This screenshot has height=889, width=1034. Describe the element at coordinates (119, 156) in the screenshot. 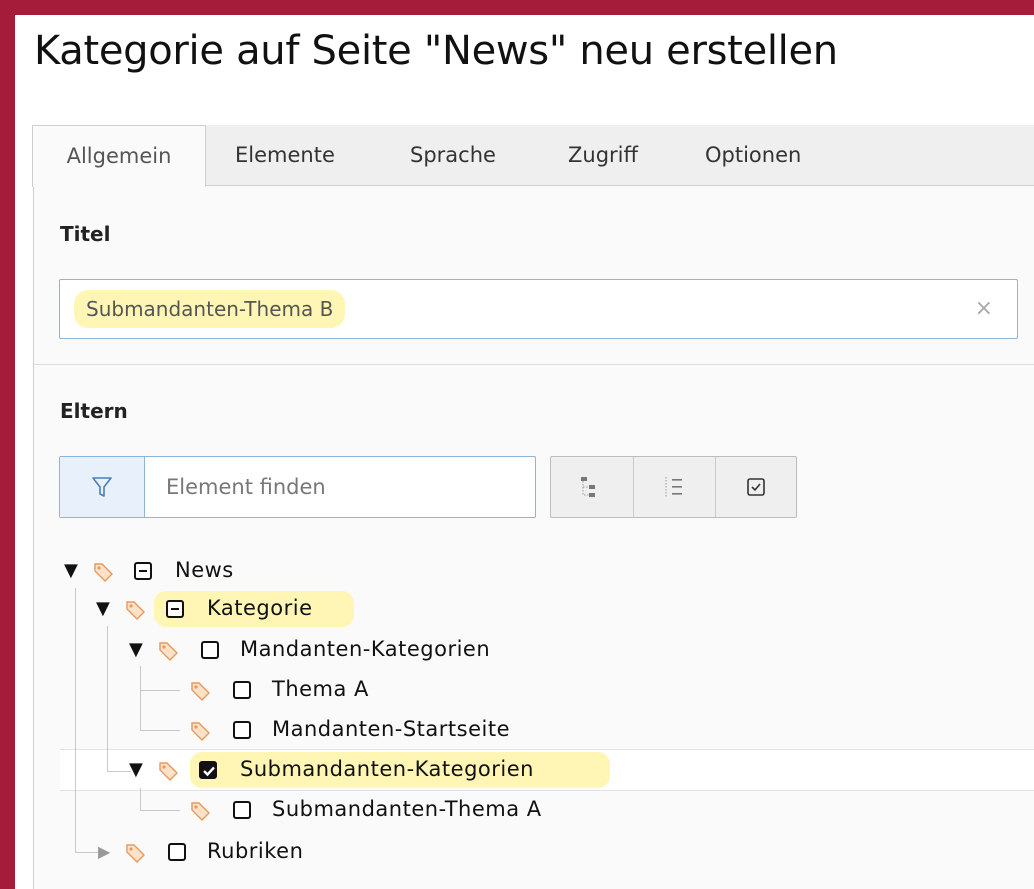

I see `tab-allgemein: Allgemein` at that location.